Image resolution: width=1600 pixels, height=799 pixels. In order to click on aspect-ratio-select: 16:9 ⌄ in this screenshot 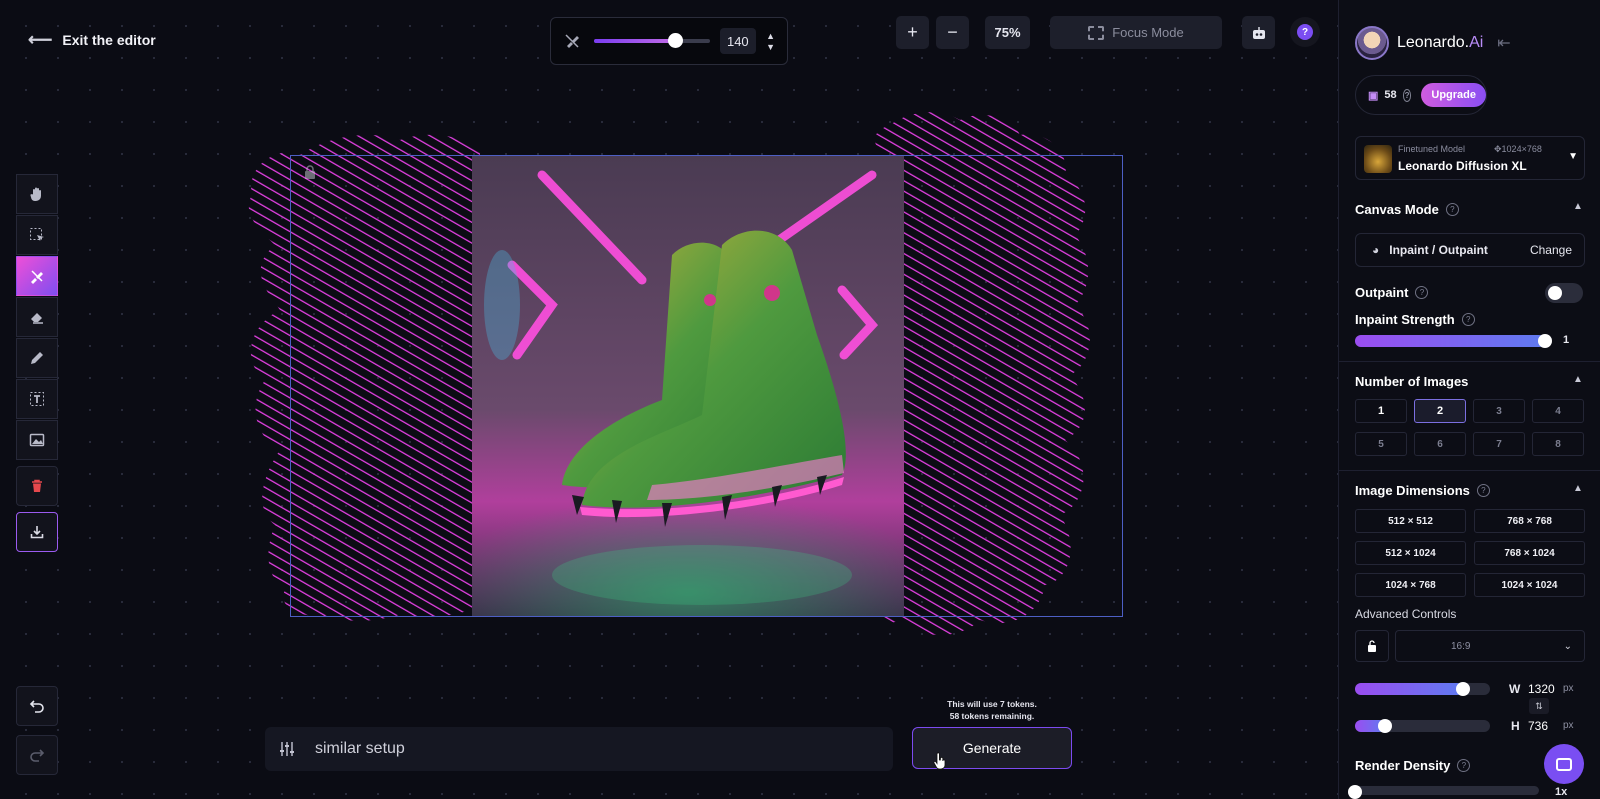, I will do `click(1490, 646)`.